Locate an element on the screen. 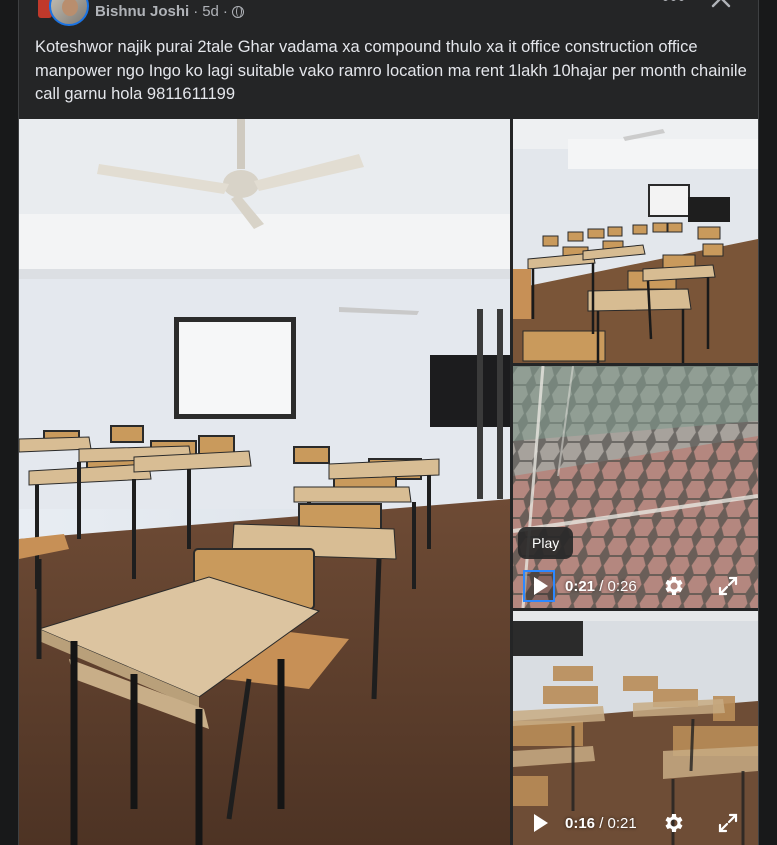  photo-classroom-back is located at coordinates (635, 241).